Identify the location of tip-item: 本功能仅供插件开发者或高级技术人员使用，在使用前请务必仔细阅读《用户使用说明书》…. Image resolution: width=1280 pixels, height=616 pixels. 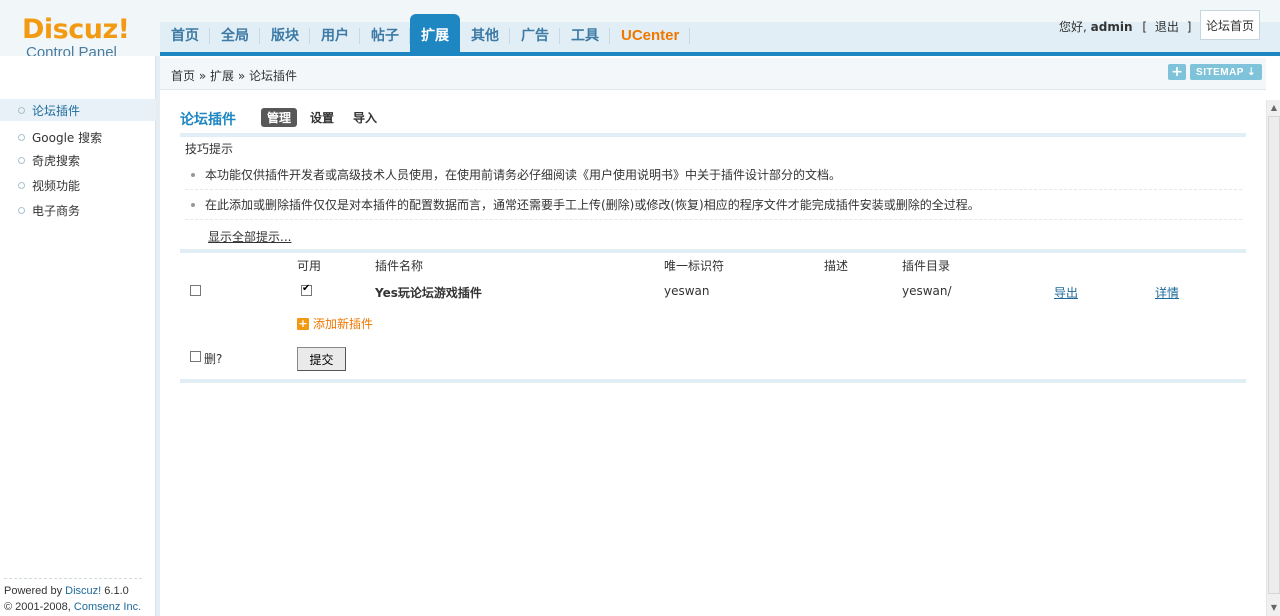
(713, 175).